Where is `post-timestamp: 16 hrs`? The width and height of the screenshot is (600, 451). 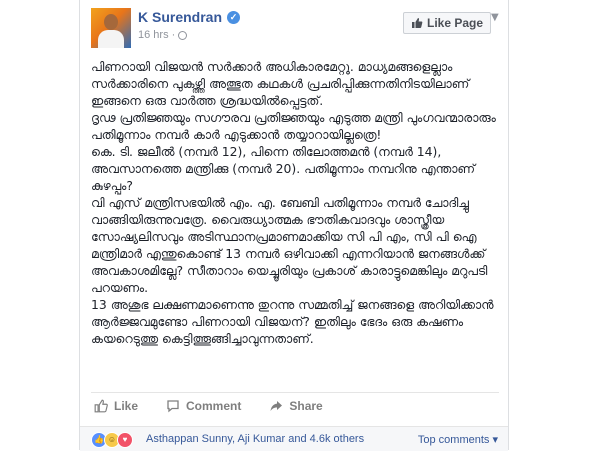
post-timestamp: 16 hrs is located at coordinates (153, 35).